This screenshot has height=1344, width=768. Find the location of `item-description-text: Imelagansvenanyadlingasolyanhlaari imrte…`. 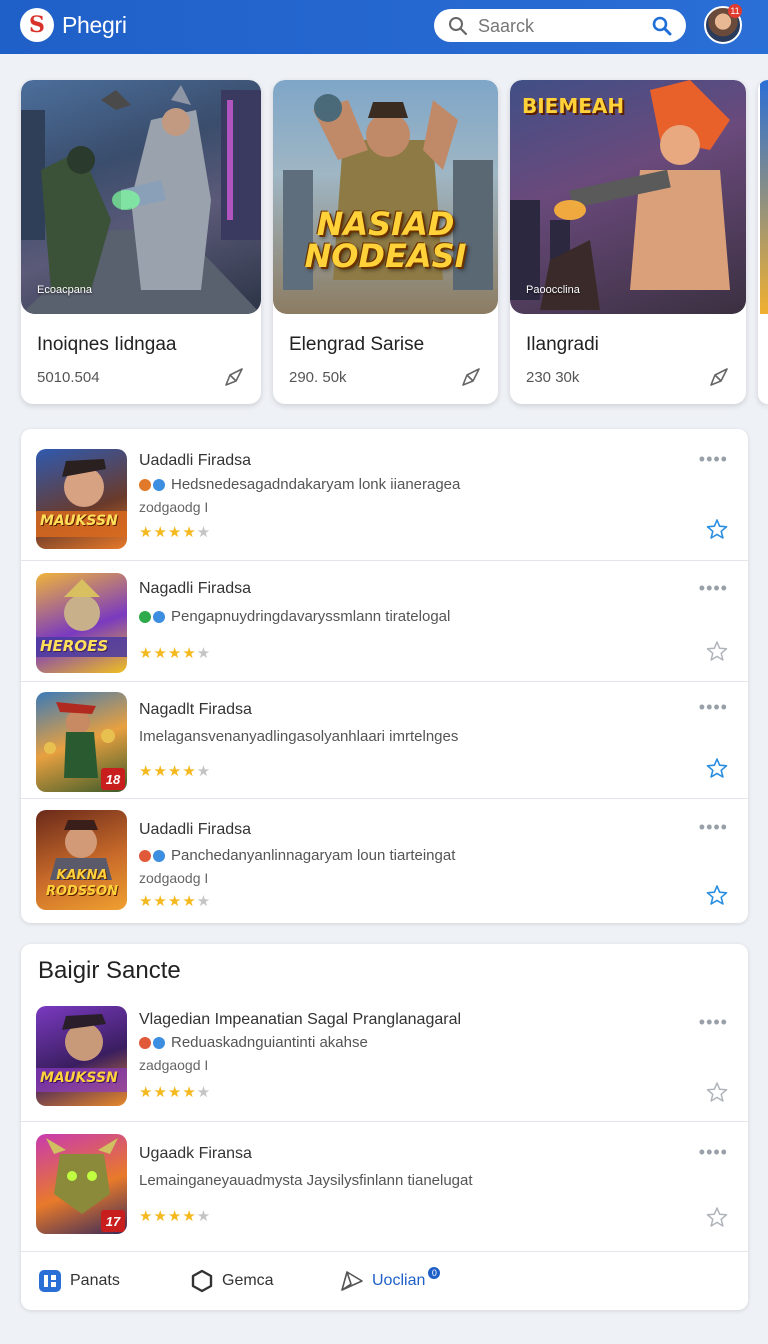

item-description-text: Imelagansvenanyadlingasolyanhlaari imrte… is located at coordinates (299, 736).